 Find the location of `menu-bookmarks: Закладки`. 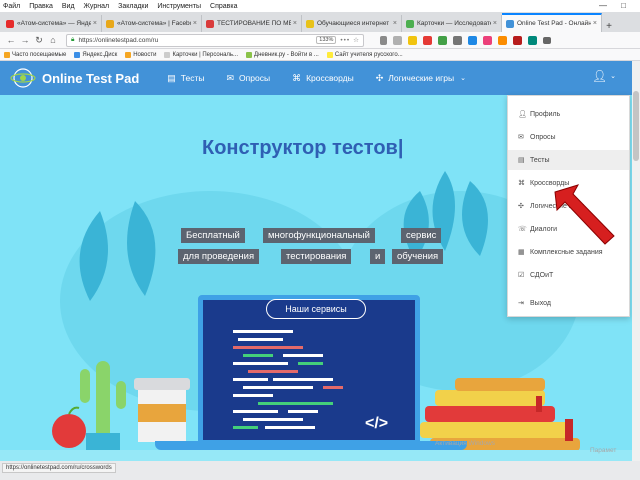

menu-bookmarks: Закладки is located at coordinates (133, 6).